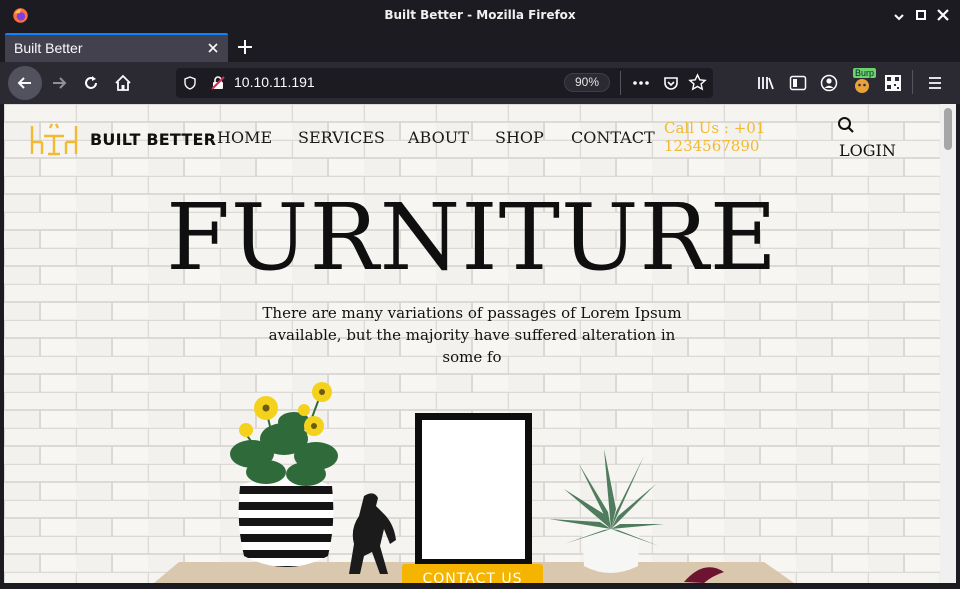 The width and height of the screenshot is (960, 589). What do you see at coordinates (218, 83) in the screenshot?
I see `insecure-lock-icon` at bounding box center [218, 83].